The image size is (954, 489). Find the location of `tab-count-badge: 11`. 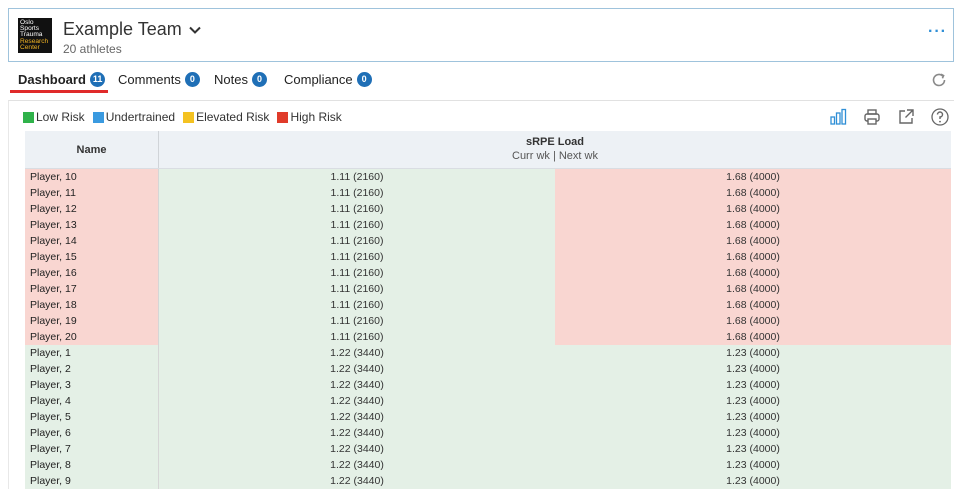

tab-count-badge: 11 is located at coordinates (97, 79).